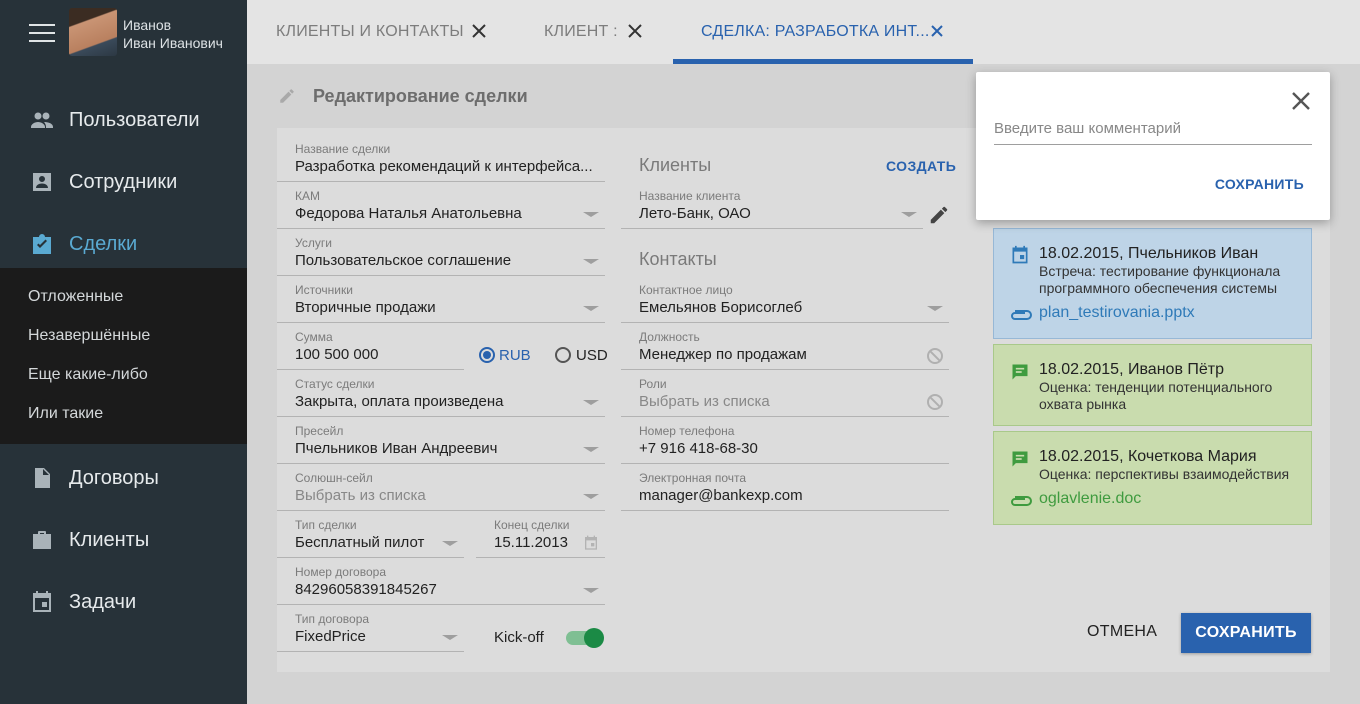 Image resolution: width=1360 pixels, height=704 pixels. Describe the element at coordinates (42, 540) in the screenshot. I see `briefcase-icon` at that location.